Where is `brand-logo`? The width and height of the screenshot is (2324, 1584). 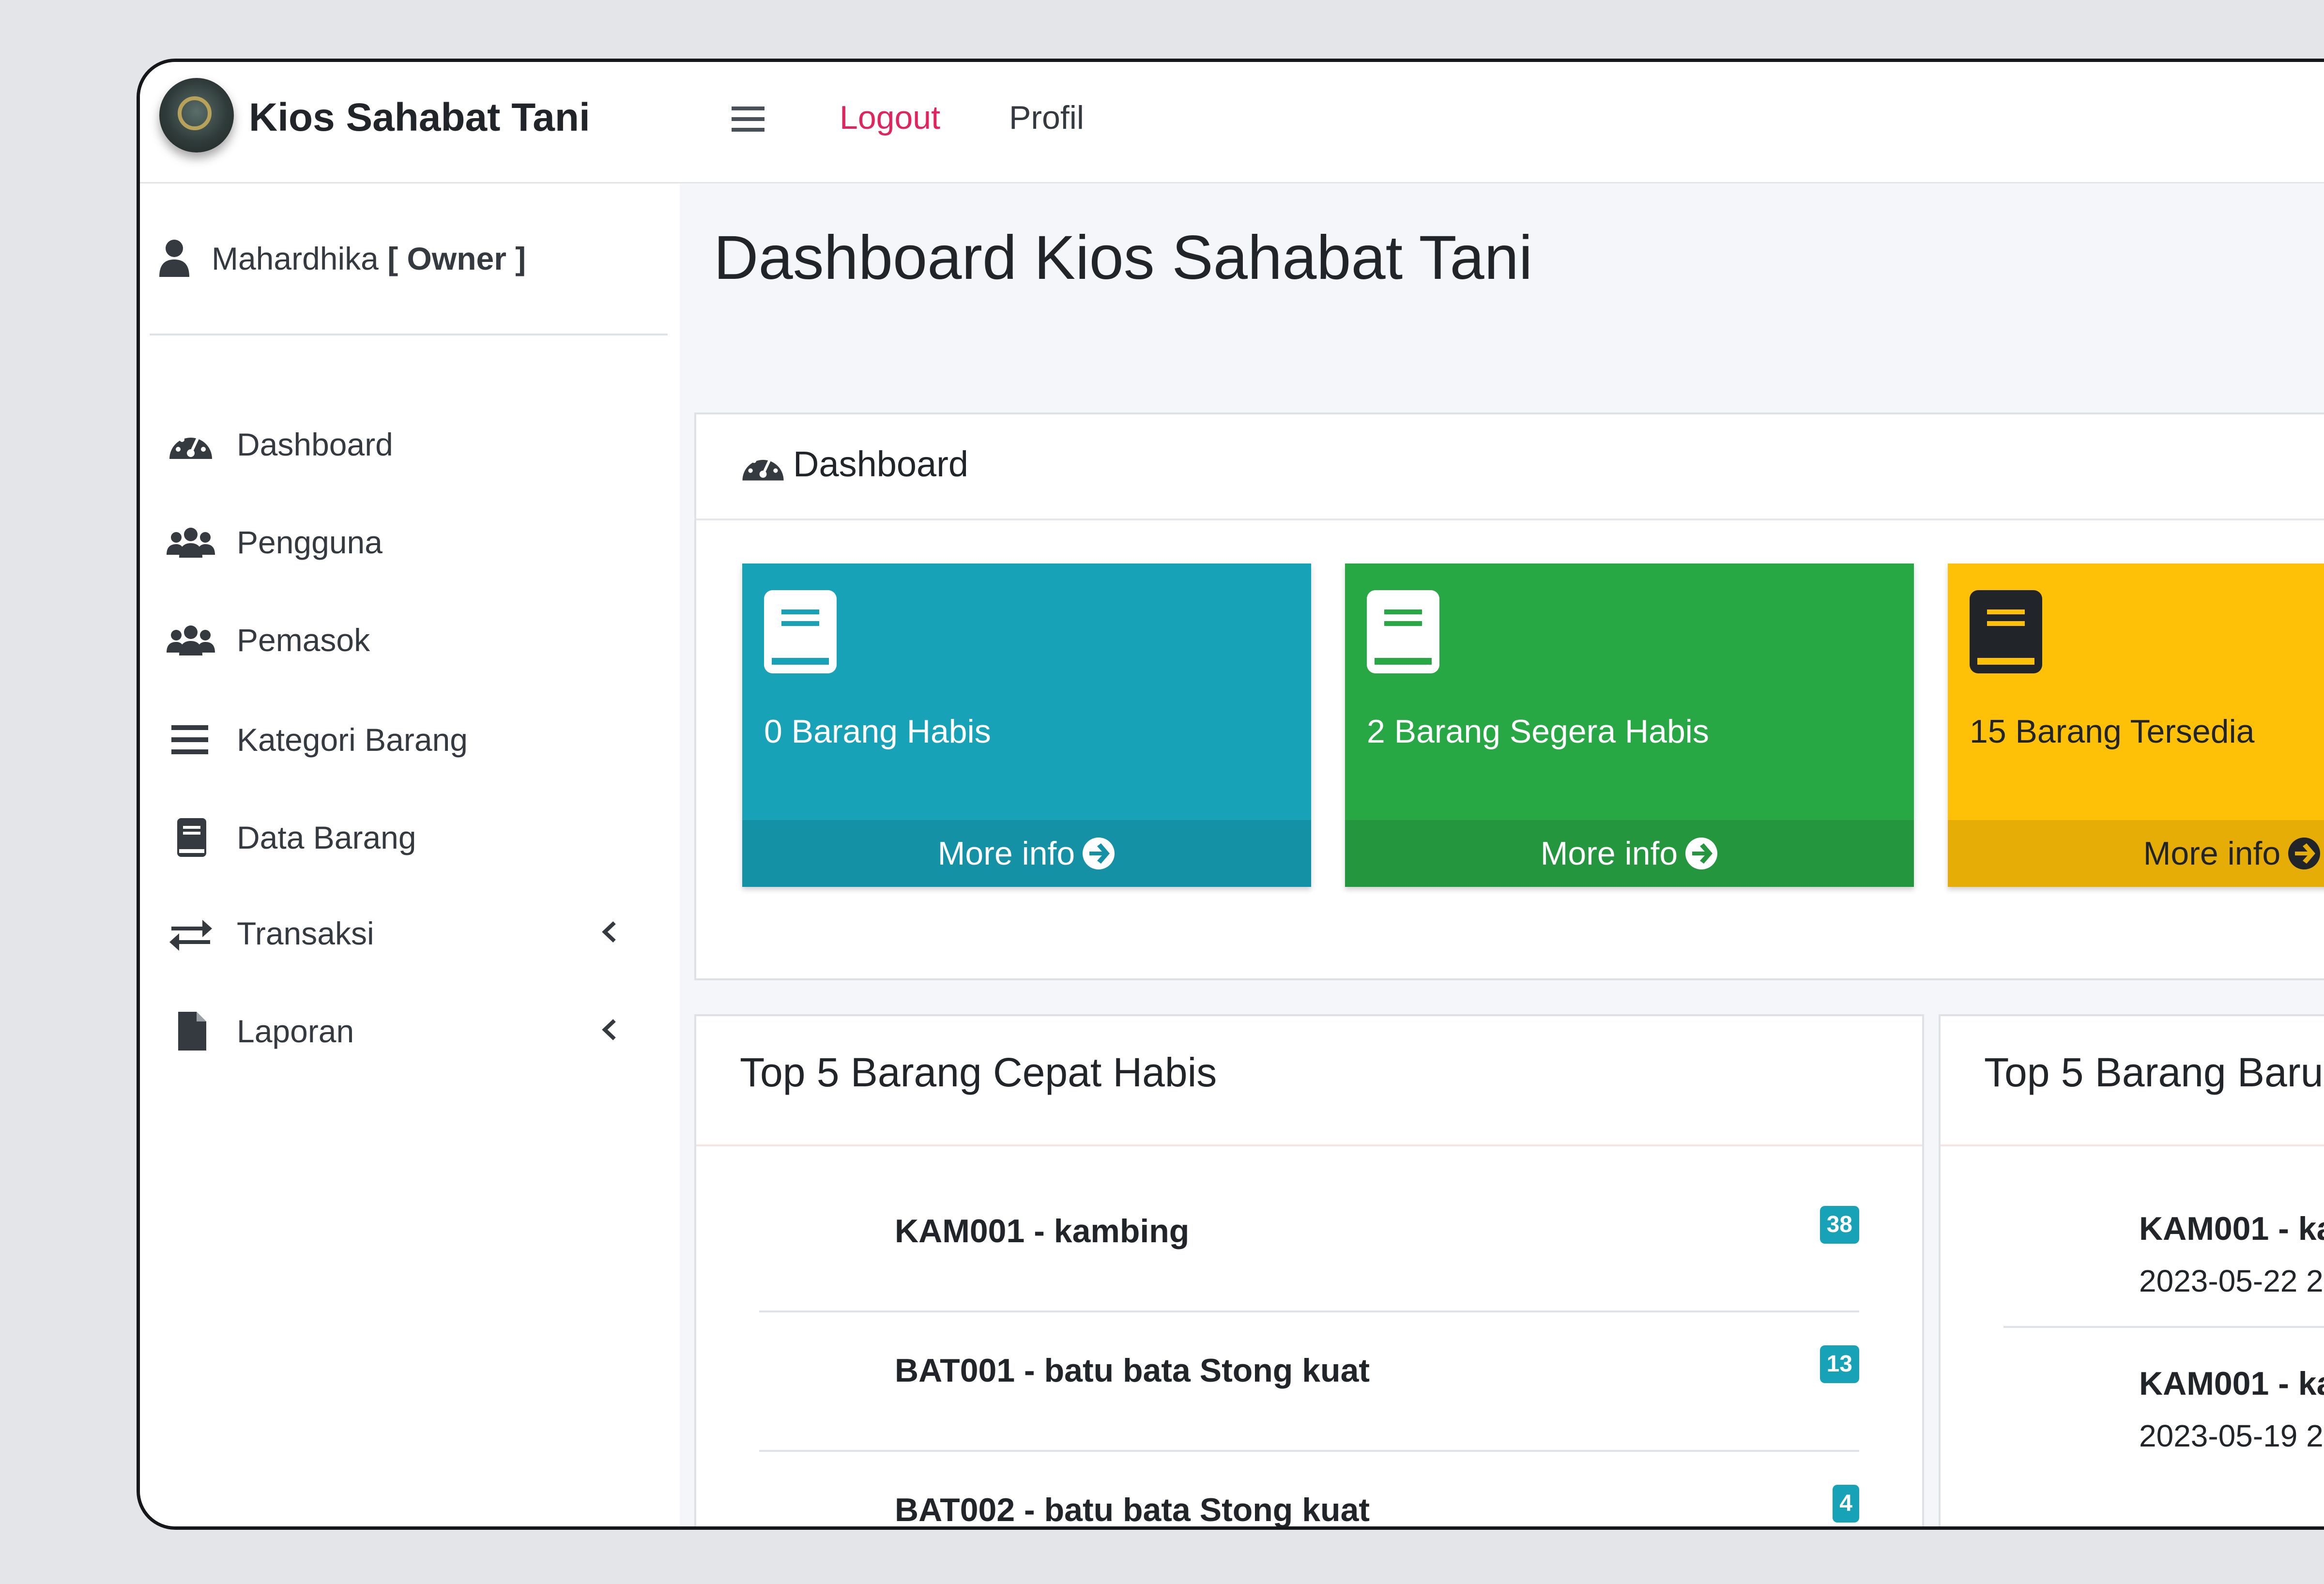
brand-logo is located at coordinates (197, 115).